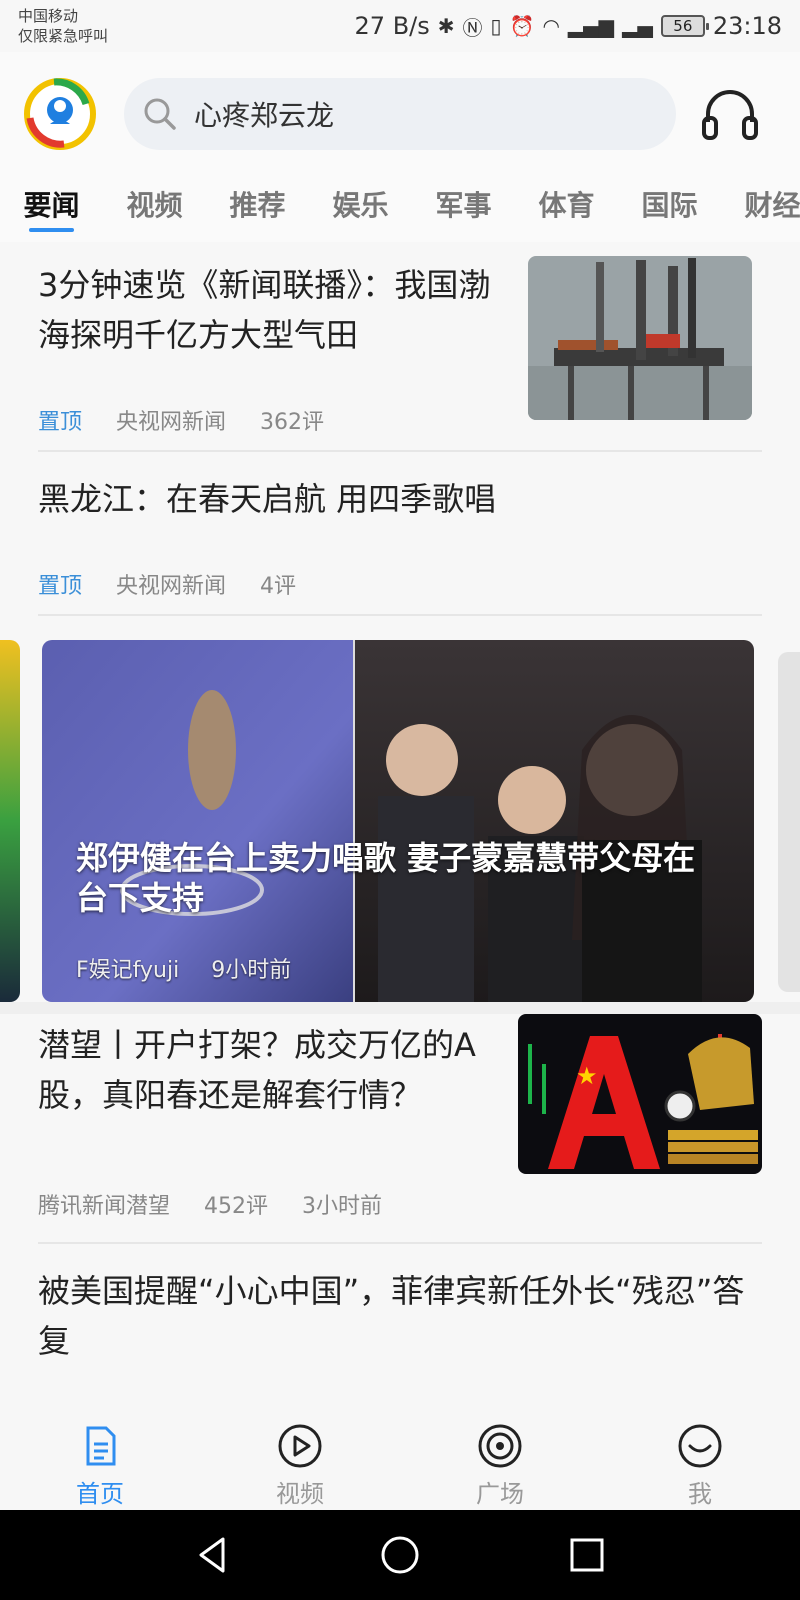  Describe the element at coordinates (700, 1446) in the screenshot. I see `smile-icon` at that location.